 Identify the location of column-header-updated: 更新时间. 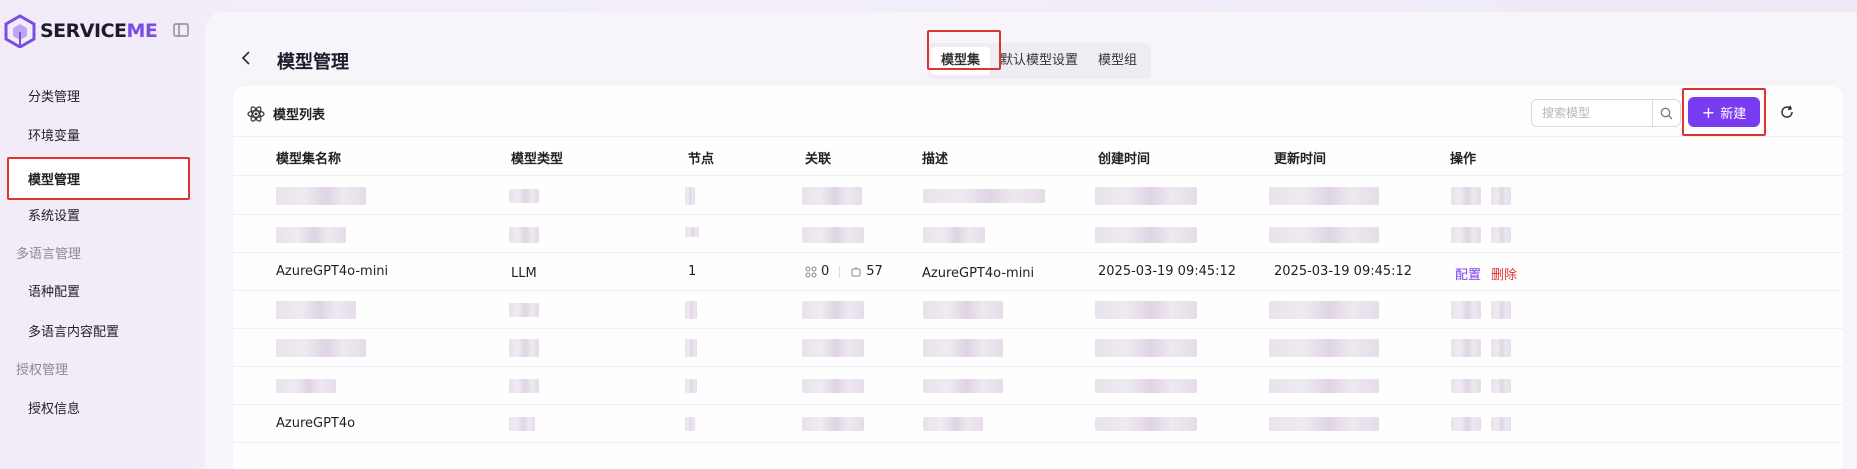
(1300, 157).